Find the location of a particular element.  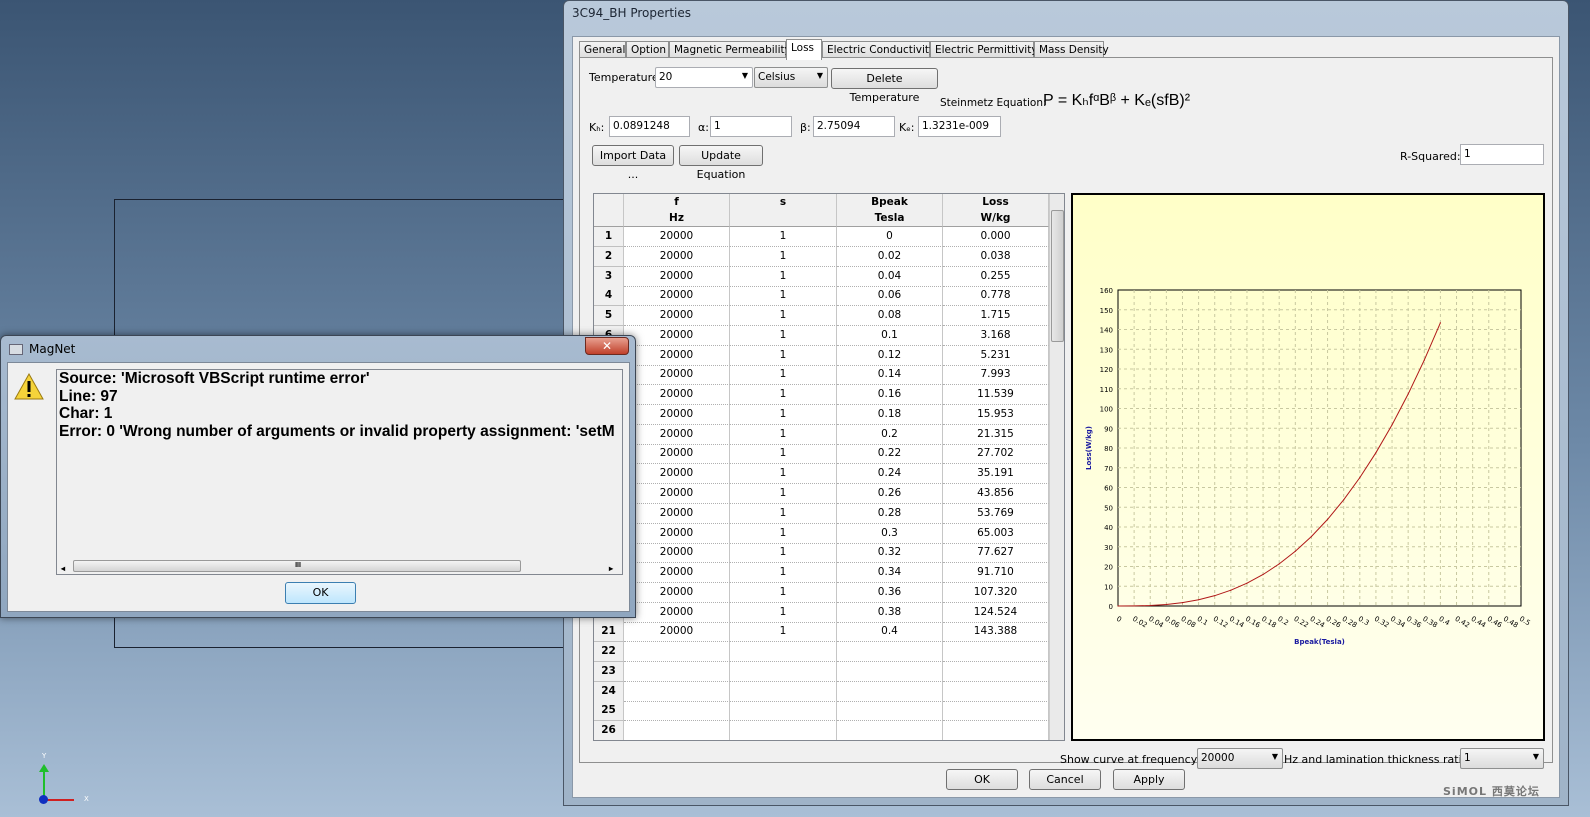

delete-temperature-button: Delete Temperature is located at coordinates (884, 86).